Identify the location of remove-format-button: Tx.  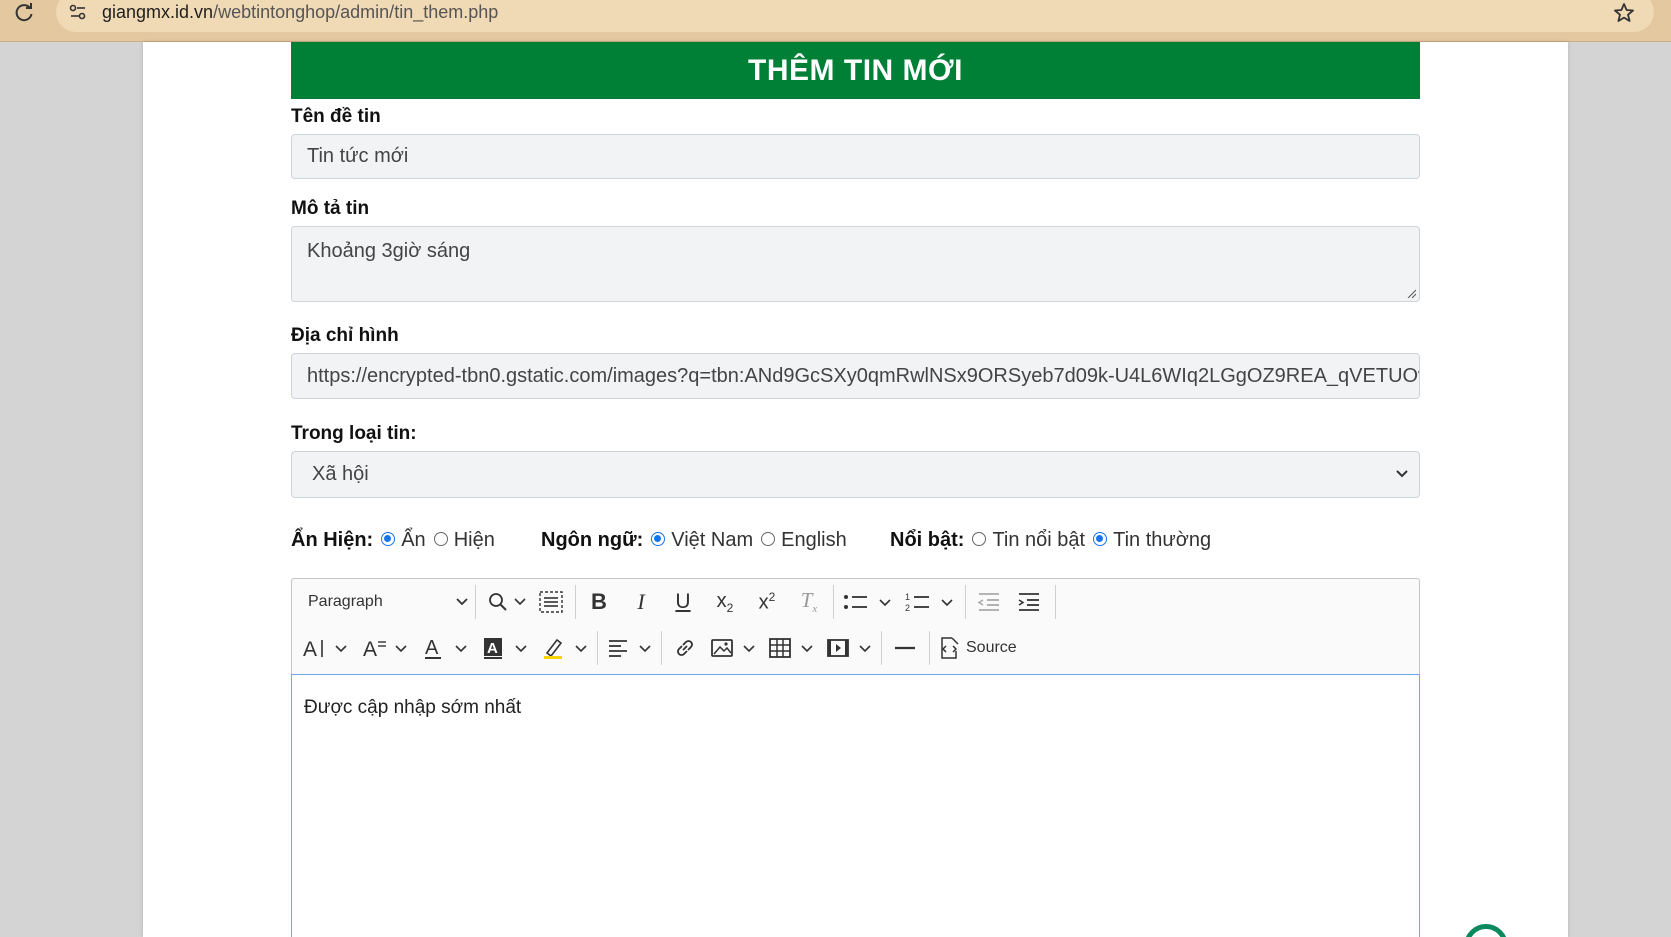
(809, 602).